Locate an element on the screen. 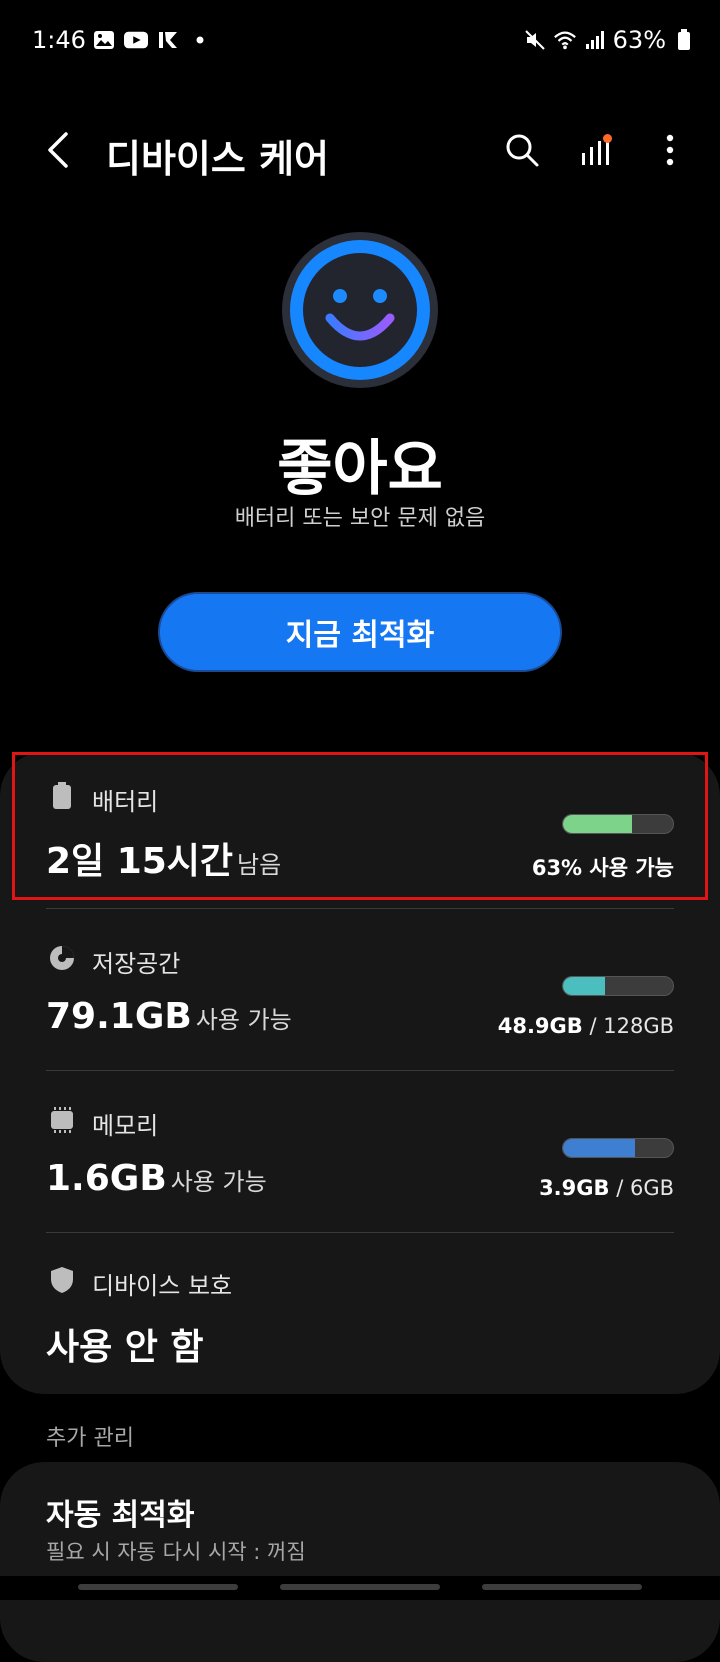  stats-button is located at coordinates (596, 150).